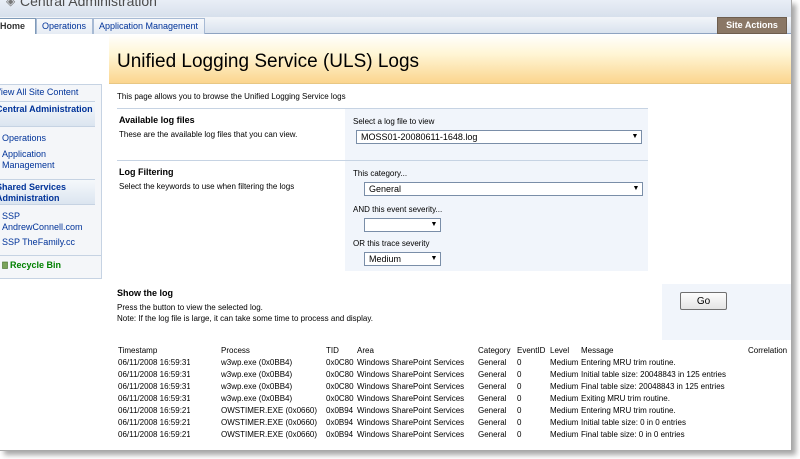 Image resolution: width=800 pixels, height=459 pixels. Describe the element at coordinates (450, 59) in the screenshot. I see `title-area: Unified Logging Service (ULS) Logs` at that location.